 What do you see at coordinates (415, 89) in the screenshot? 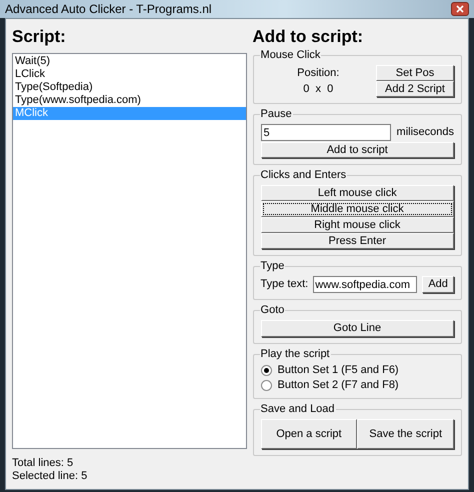
I see `push-button: Add 2 Script` at bounding box center [415, 89].